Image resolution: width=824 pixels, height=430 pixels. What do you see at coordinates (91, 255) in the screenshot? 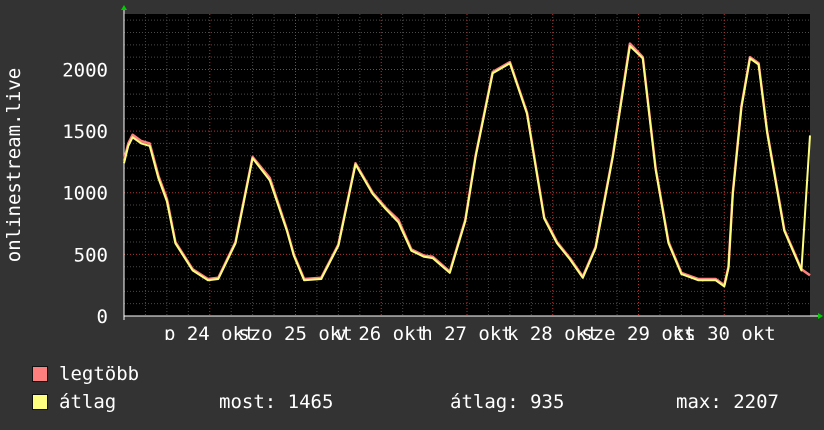
I see `y-tick-label: 500` at bounding box center [91, 255].